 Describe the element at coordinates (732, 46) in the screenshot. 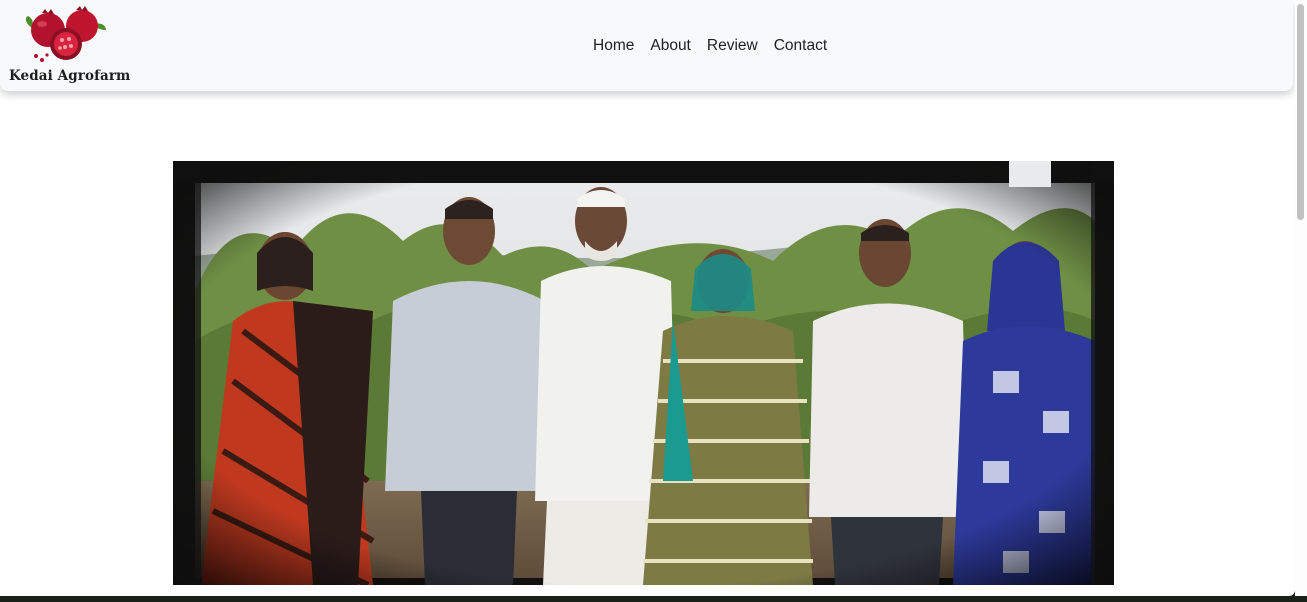

I see `nav-link-review: Review` at that location.